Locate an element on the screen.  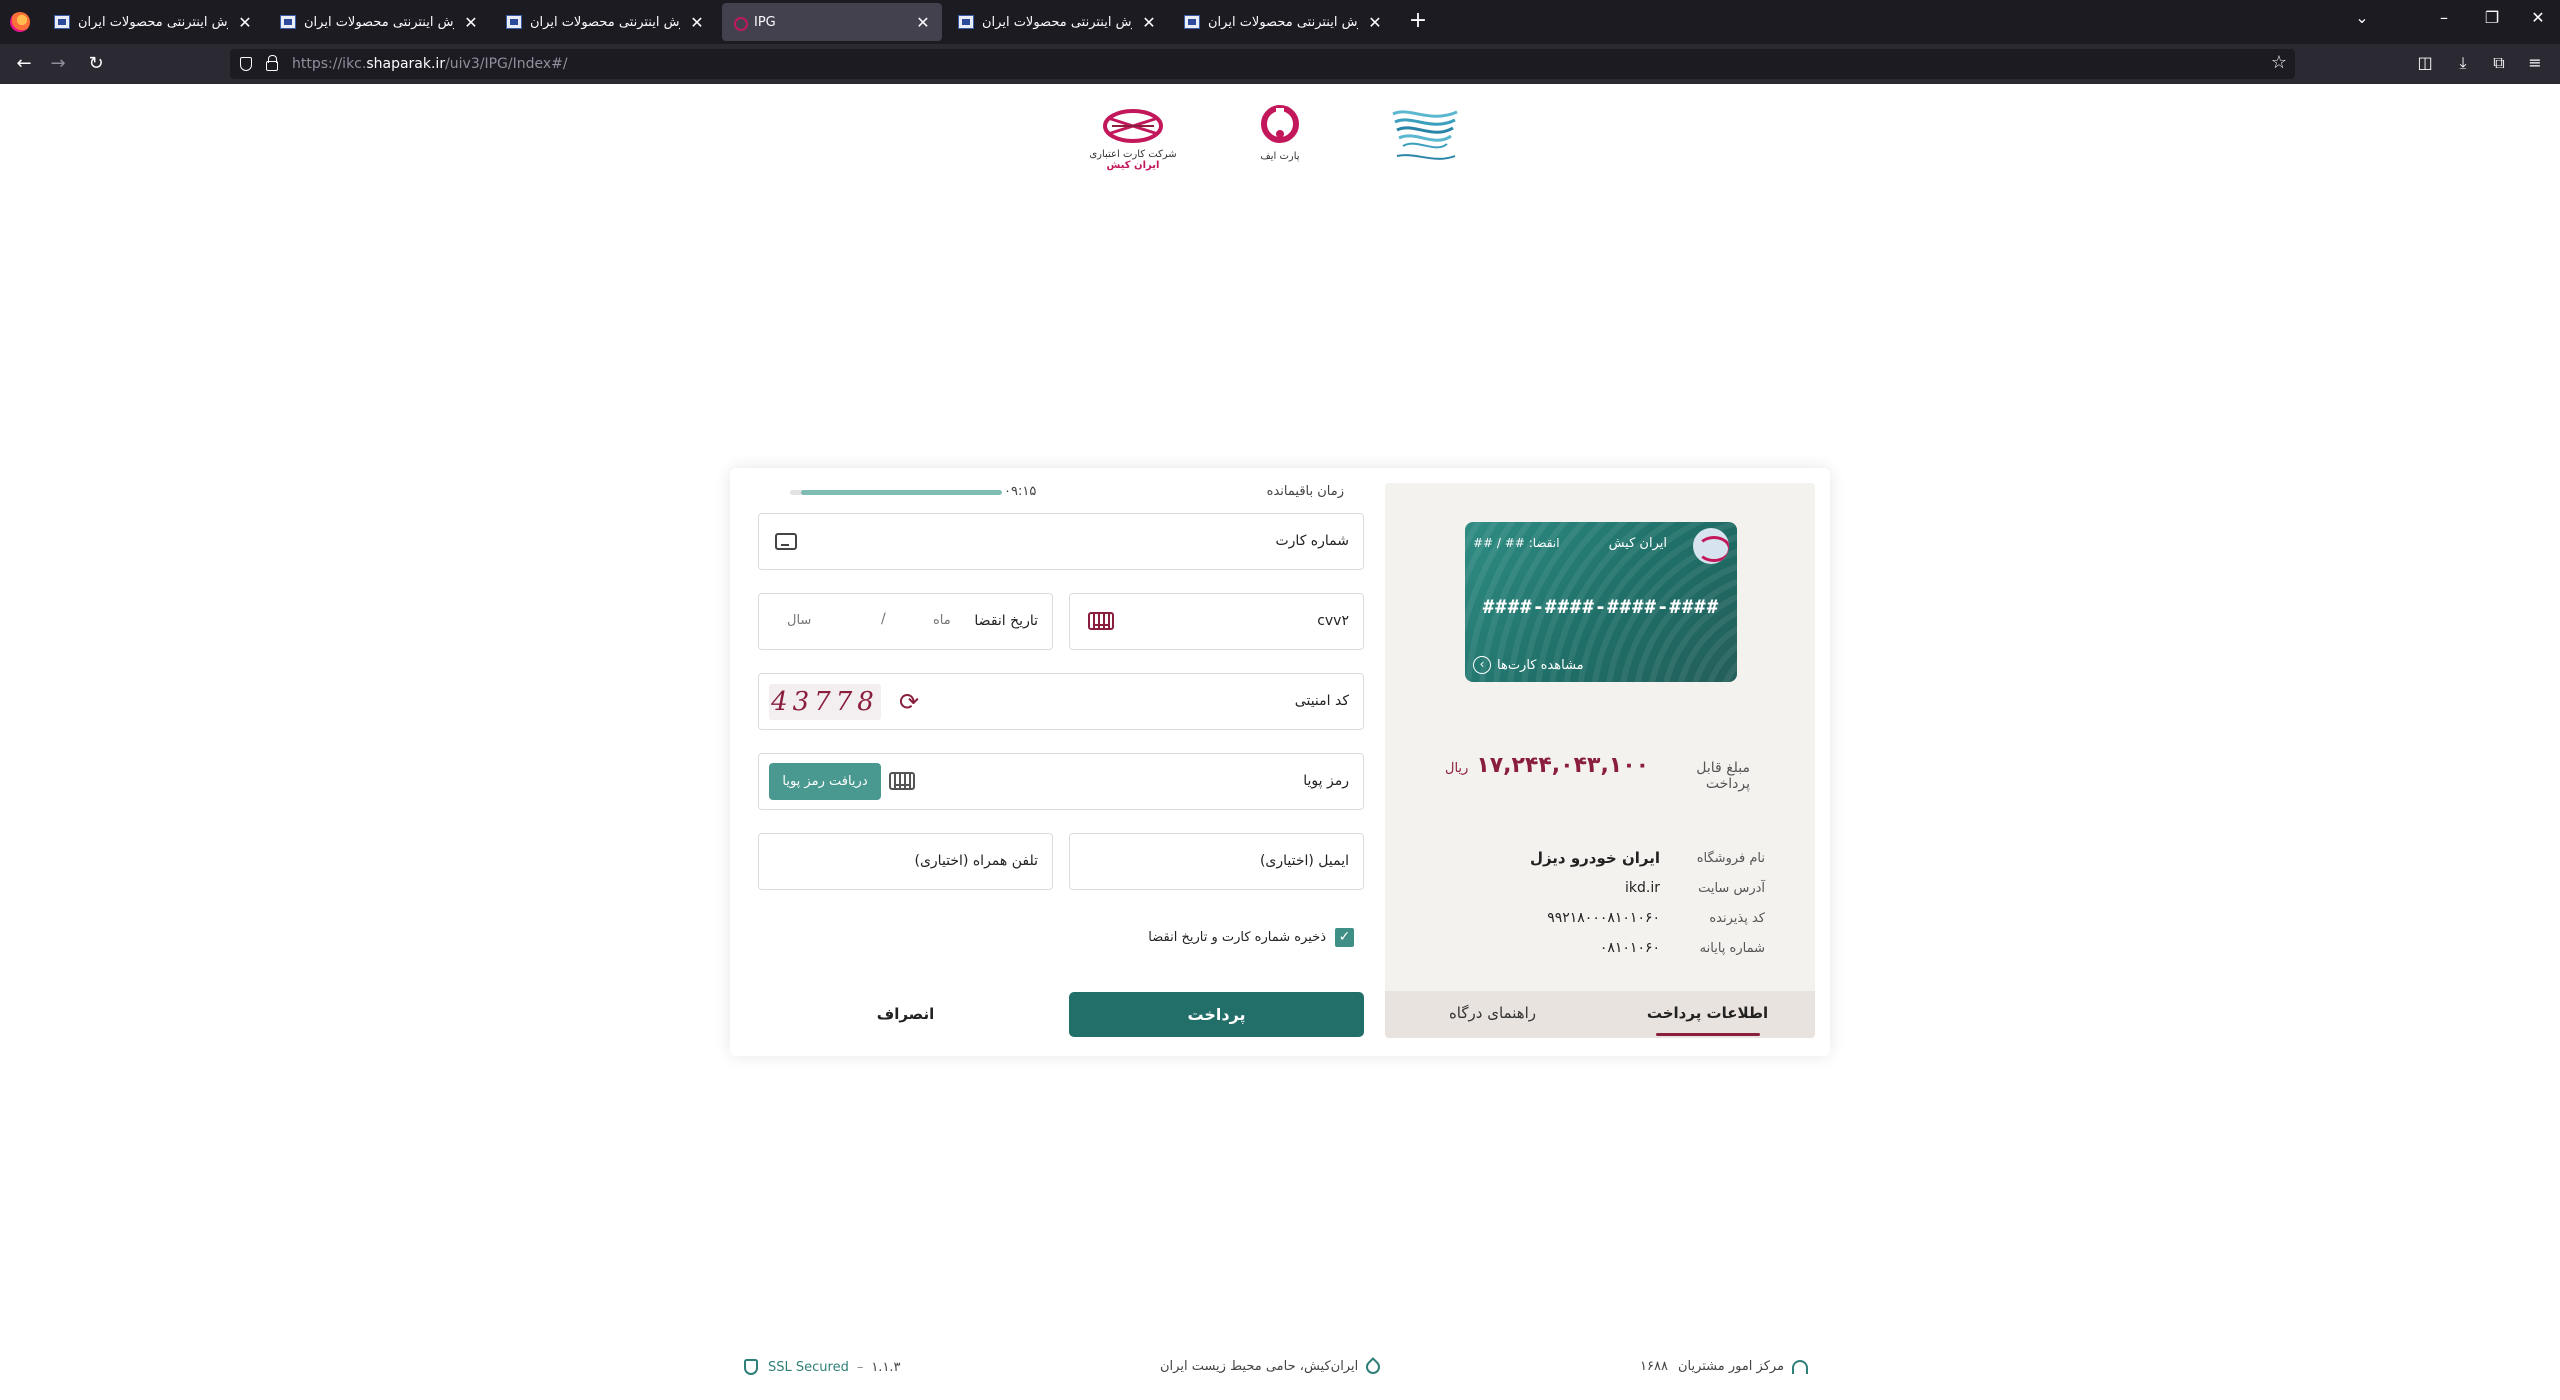
ikc-logo-line2: ایران کیش is located at coordinates (1133, 165).